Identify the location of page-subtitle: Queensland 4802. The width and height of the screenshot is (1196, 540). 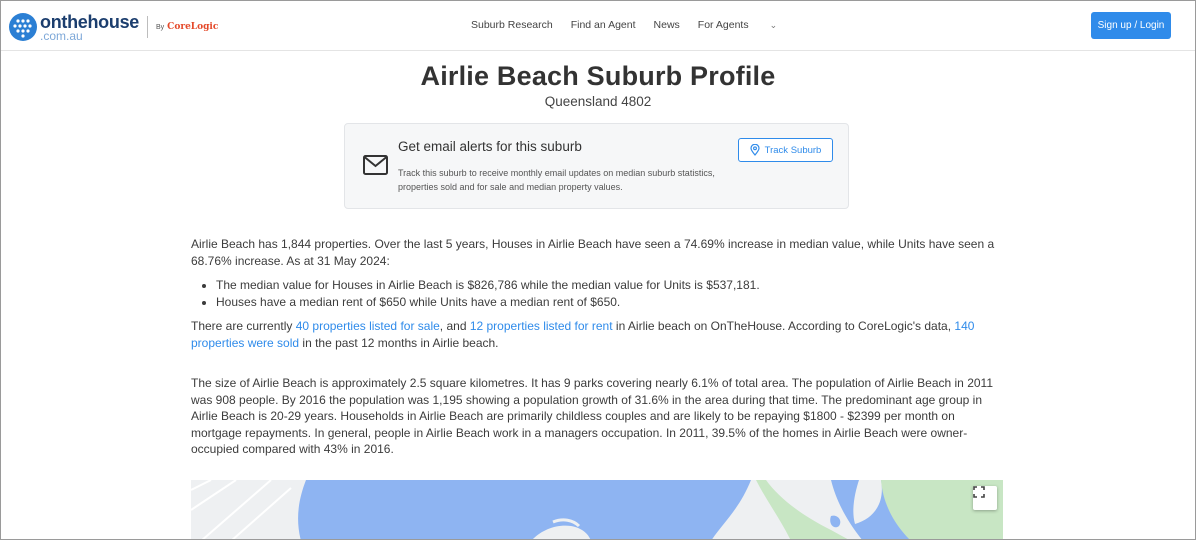
(598, 101).